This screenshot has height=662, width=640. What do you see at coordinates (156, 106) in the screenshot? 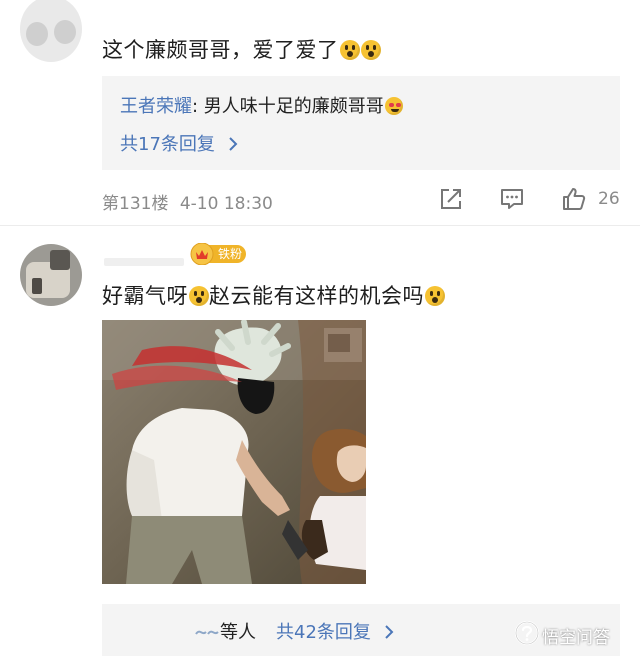
I see `reply-username: 王者荣耀` at bounding box center [156, 106].